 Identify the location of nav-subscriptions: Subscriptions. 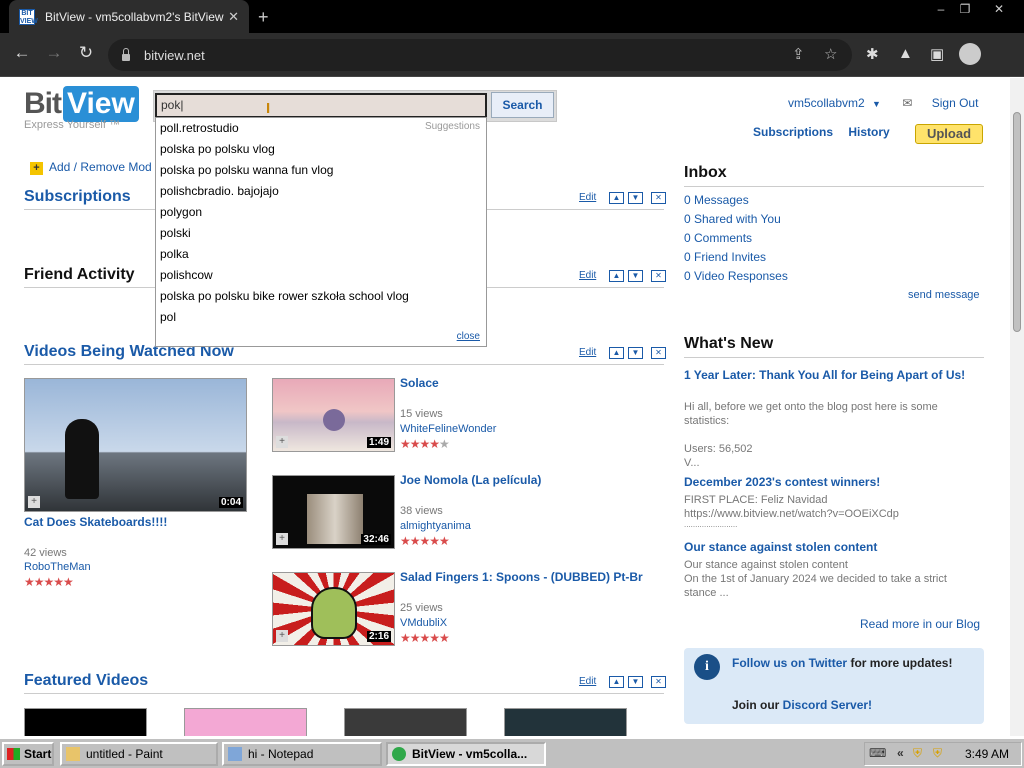
(793, 132).